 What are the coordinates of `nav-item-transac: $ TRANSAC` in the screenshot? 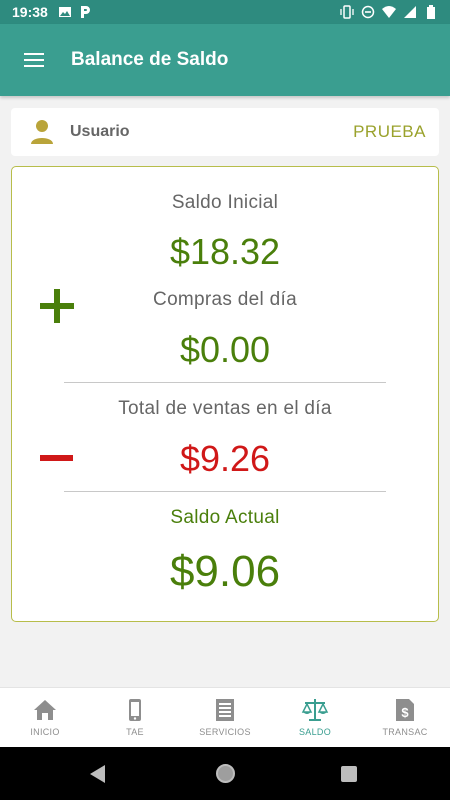 It's located at (405, 717).